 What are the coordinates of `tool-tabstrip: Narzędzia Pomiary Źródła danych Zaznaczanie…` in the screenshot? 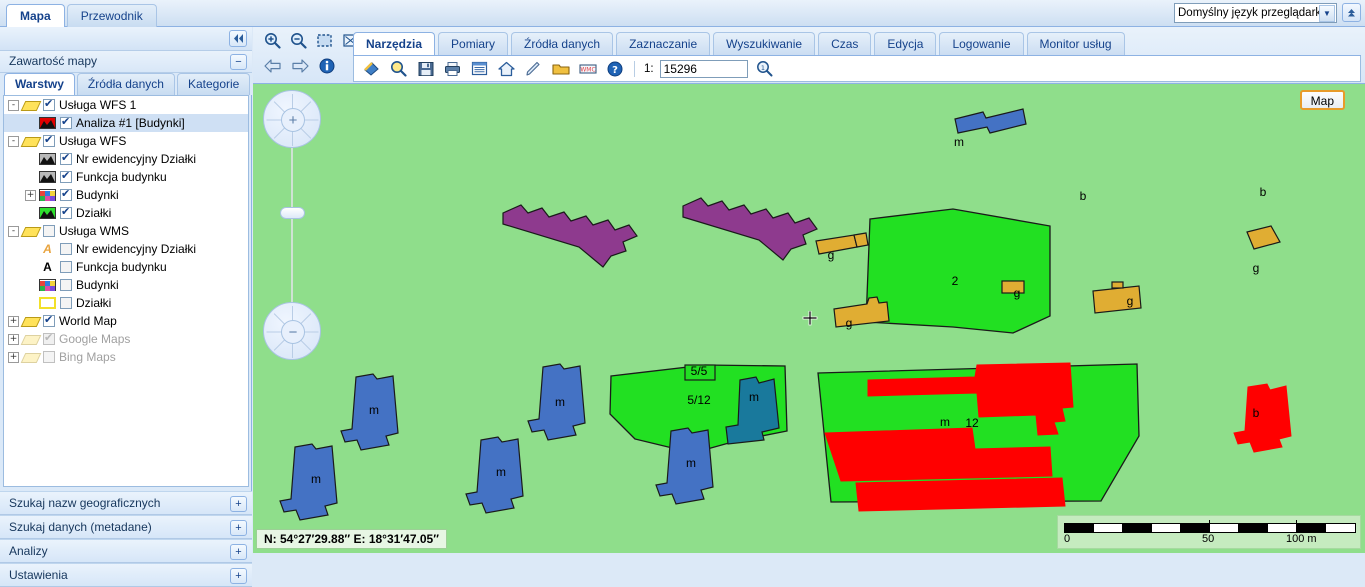 It's located at (857, 43).